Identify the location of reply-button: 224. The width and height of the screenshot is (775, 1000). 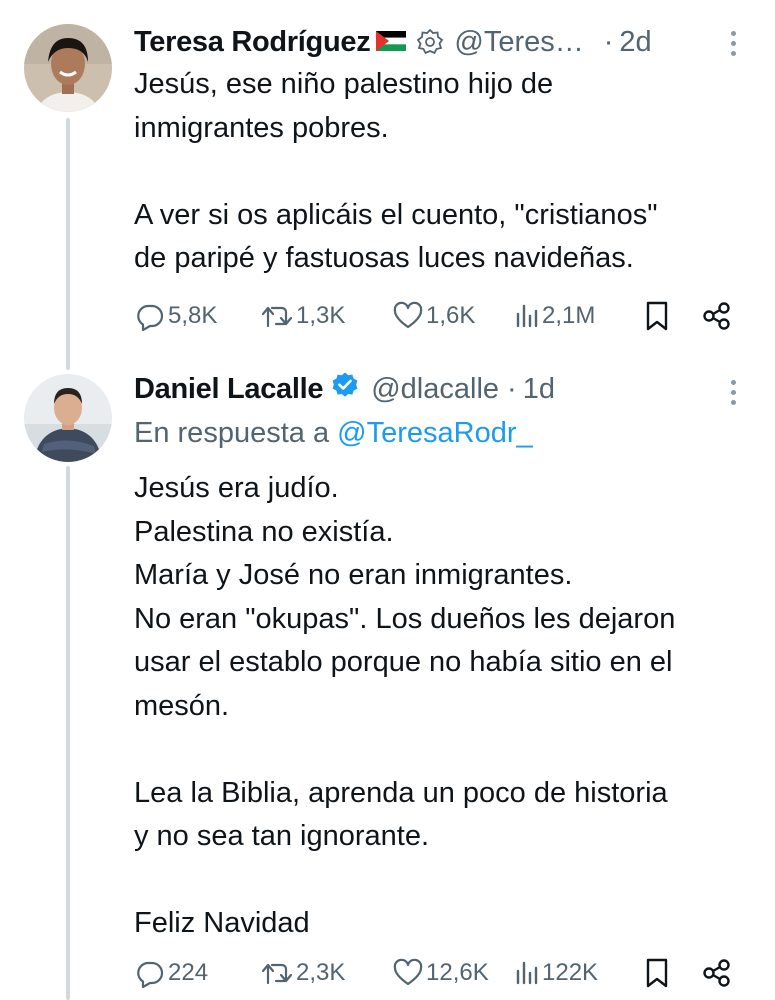
(171, 973).